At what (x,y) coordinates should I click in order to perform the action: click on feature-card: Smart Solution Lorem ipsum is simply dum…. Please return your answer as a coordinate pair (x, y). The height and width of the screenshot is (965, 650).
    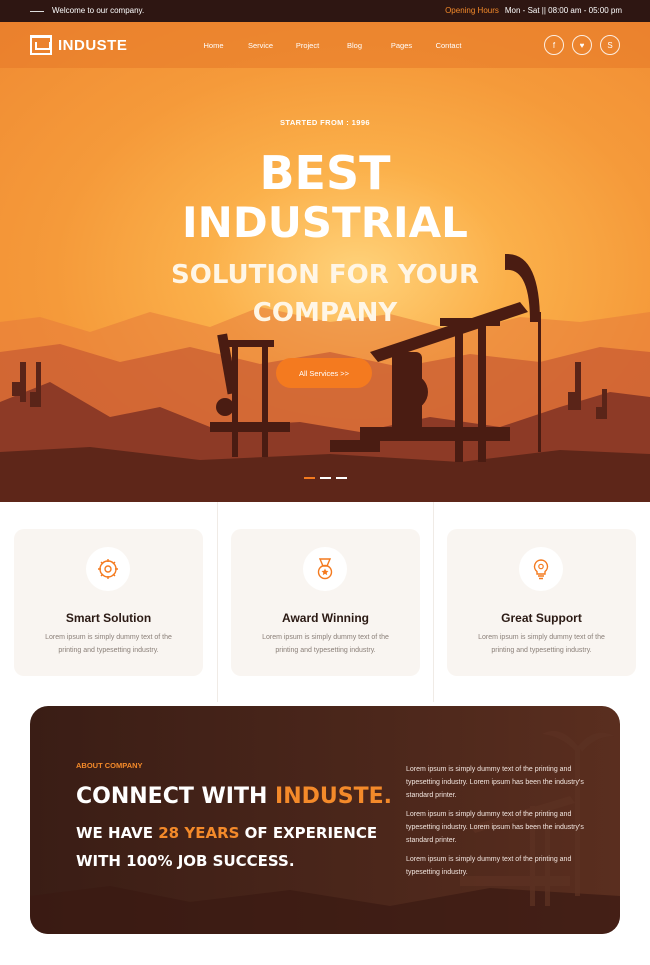
    Looking at the image, I should click on (108, 602).